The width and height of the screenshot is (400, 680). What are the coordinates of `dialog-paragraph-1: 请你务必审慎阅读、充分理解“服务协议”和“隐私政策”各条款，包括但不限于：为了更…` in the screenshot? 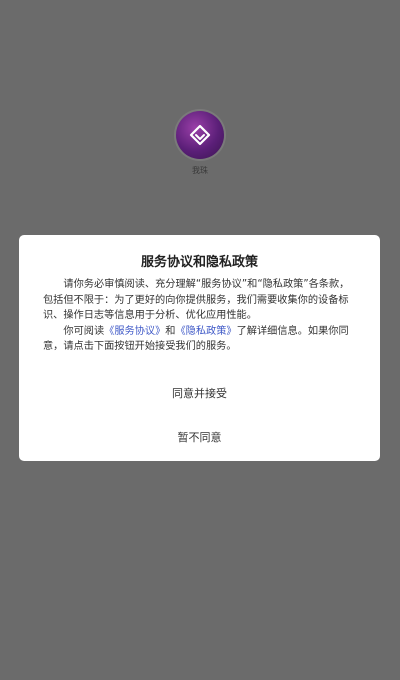 It's located at (196, 300).